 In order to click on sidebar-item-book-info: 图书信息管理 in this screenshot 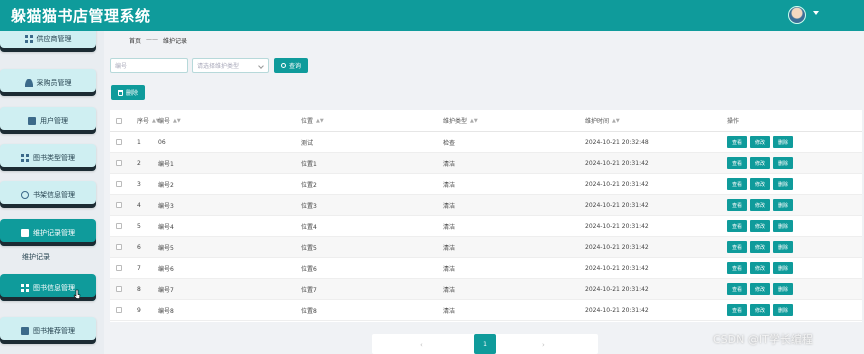, I will do `click(48, 287)`.